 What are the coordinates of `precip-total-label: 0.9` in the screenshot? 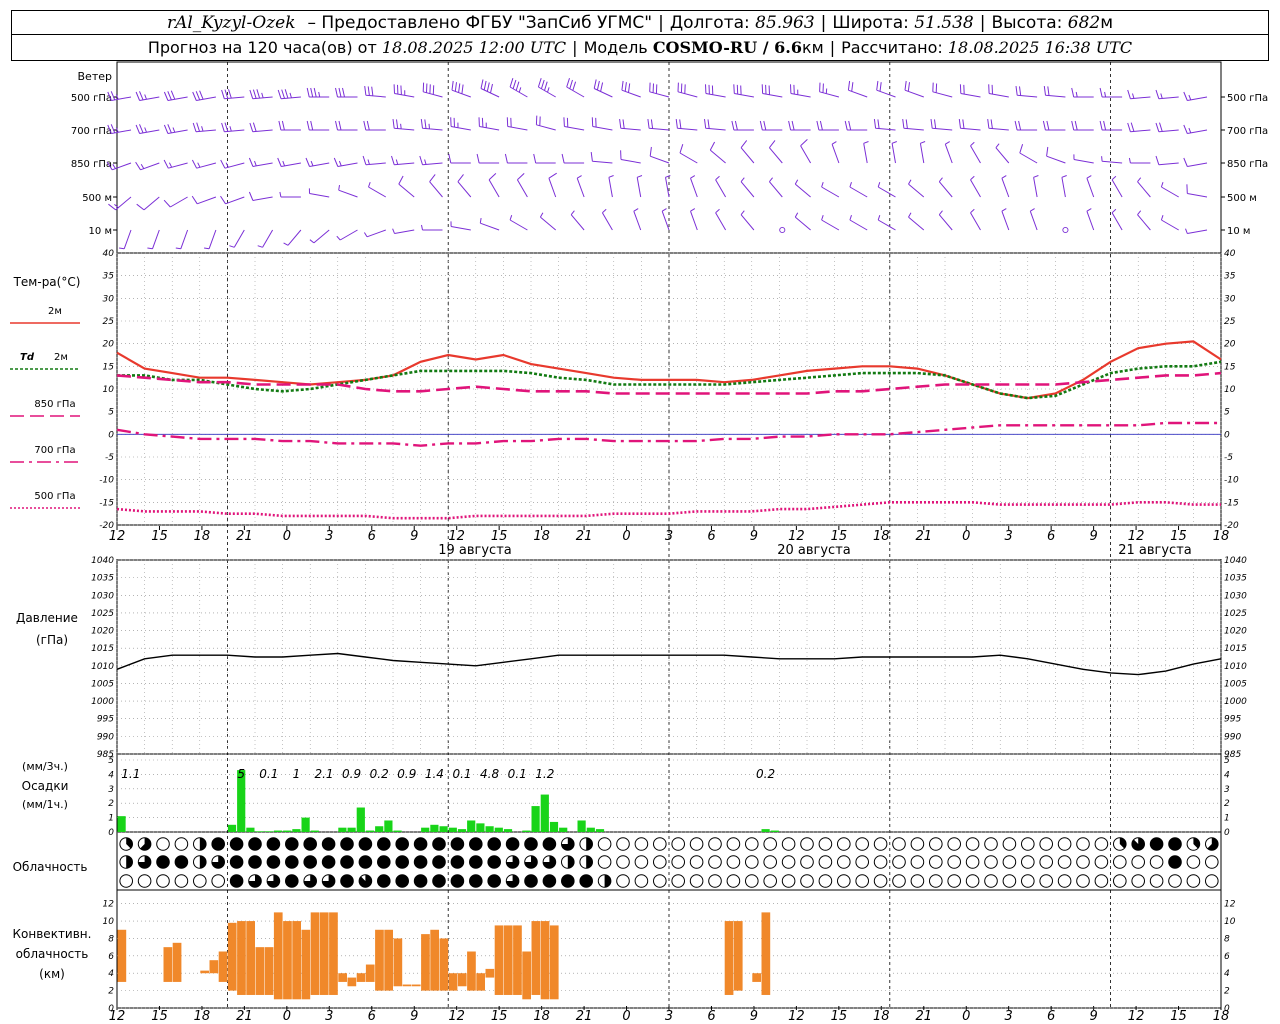 It's located at (406, 774).